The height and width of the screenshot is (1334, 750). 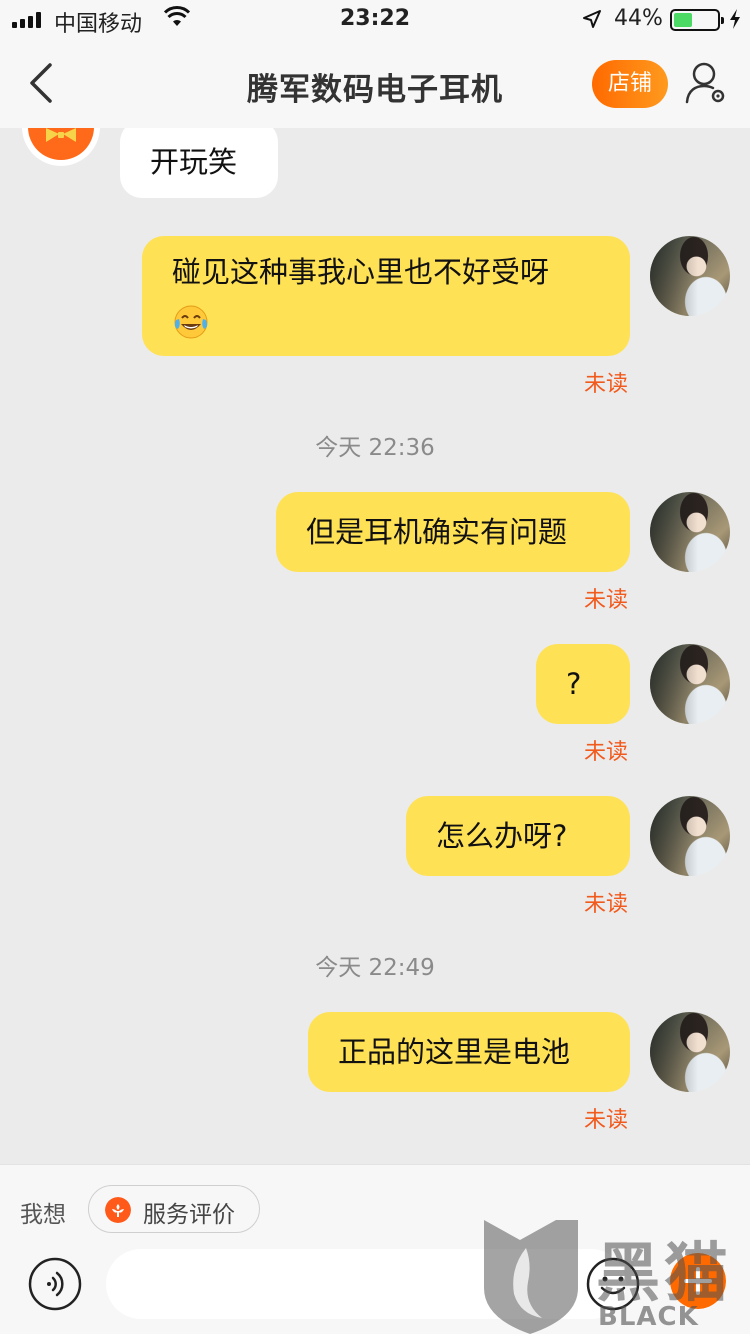 What do you see at coordinates (454, 1052) in the screenshot?
I see `message-text: 正品的这里是电池` at bounding box center [454, 1052].